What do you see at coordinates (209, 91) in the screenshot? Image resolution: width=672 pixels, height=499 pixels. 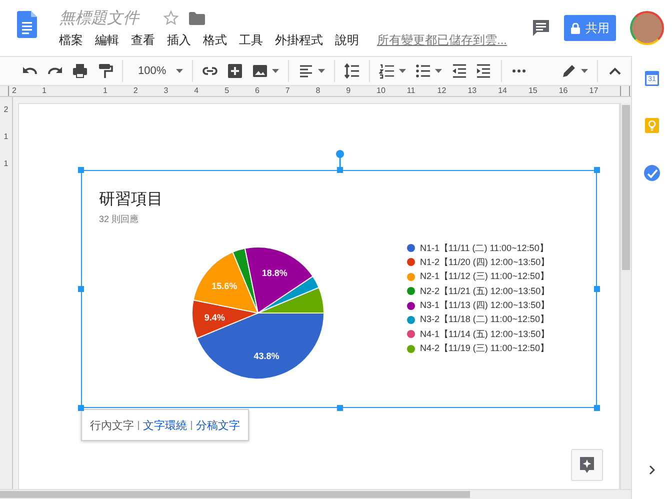 I see `ruler-number: 4` at bounding box center [209, 91].